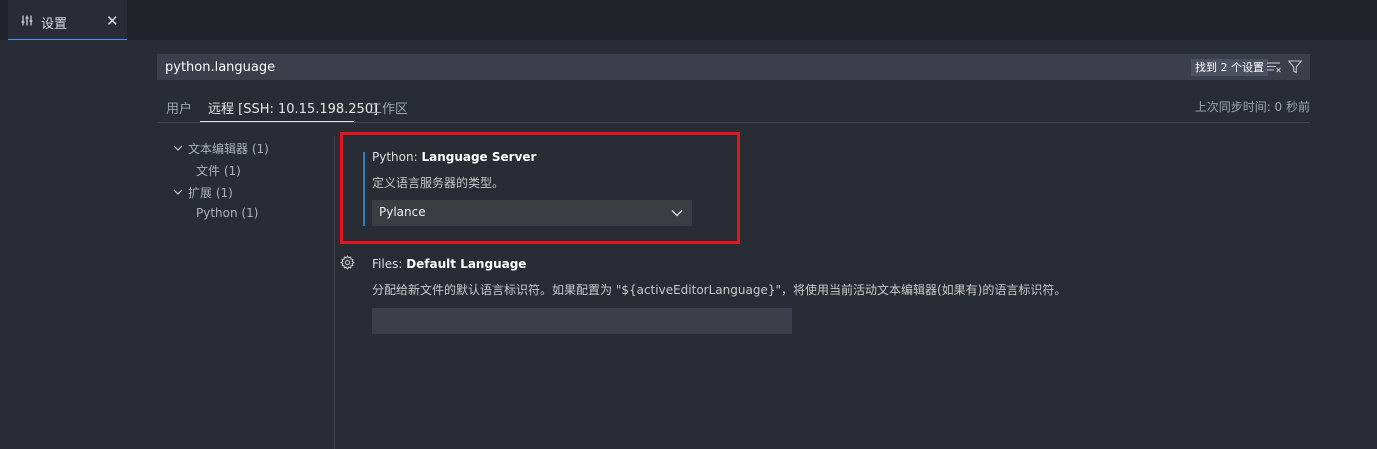 Image resolution: width=1377 pixels, height=449 pixels. I want to click on settings-tab: 设置 ✕, so click(67, 20).